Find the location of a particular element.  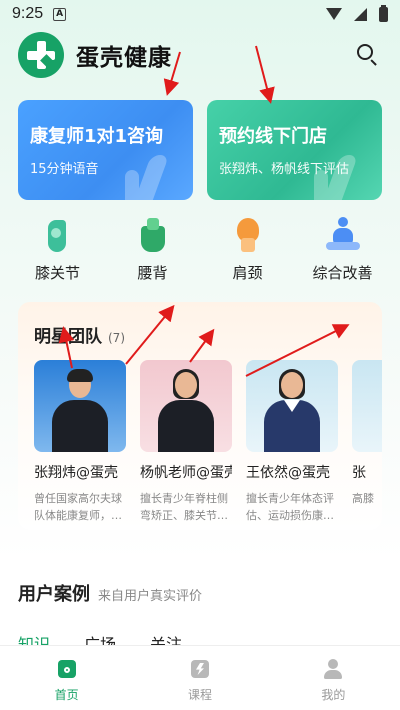

notification-icon: A is located at coordinates (60, 14).